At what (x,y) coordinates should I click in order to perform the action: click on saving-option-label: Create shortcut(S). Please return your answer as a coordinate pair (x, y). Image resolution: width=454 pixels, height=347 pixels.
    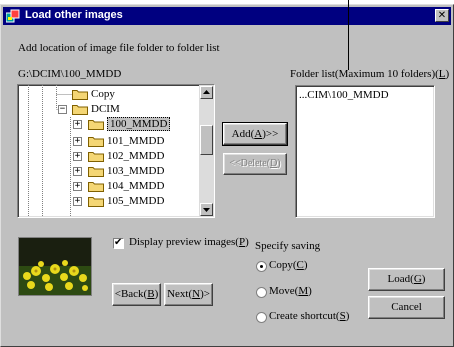
    Looking at the image, I should click on (309, 316).